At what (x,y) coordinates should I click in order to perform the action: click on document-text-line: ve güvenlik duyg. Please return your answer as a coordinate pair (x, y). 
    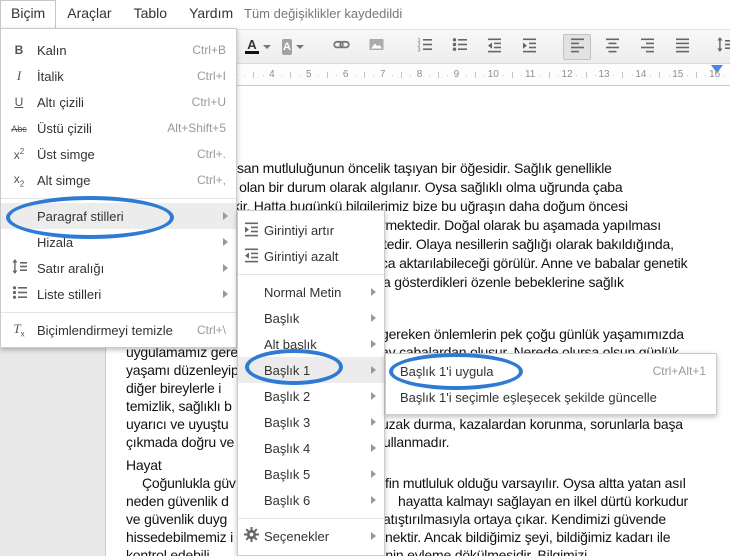
    Looking at the image, I should click on (176, 519).